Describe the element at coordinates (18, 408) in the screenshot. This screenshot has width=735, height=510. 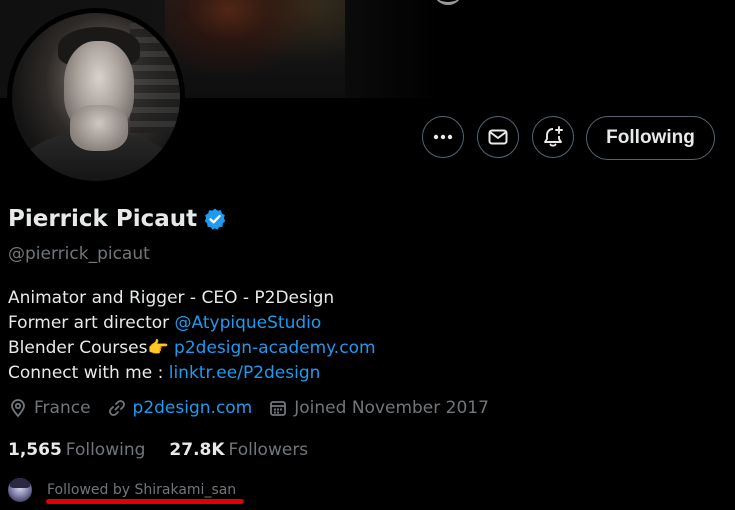
I see `location-pin-icon` at that location.